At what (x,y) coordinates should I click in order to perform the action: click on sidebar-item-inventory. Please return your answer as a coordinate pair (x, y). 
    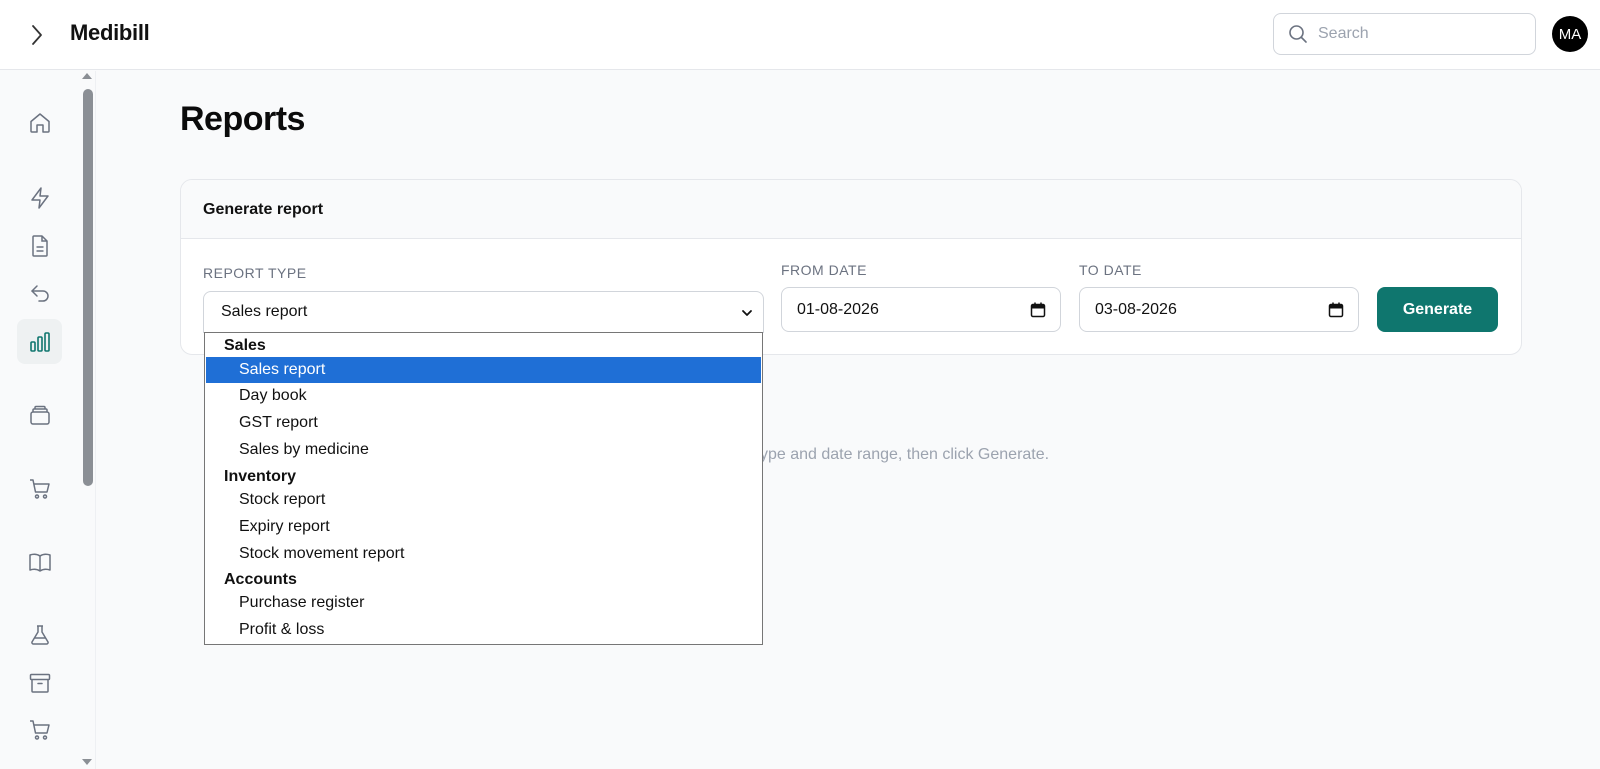
    Looking at the image, I should click on (39, 414).